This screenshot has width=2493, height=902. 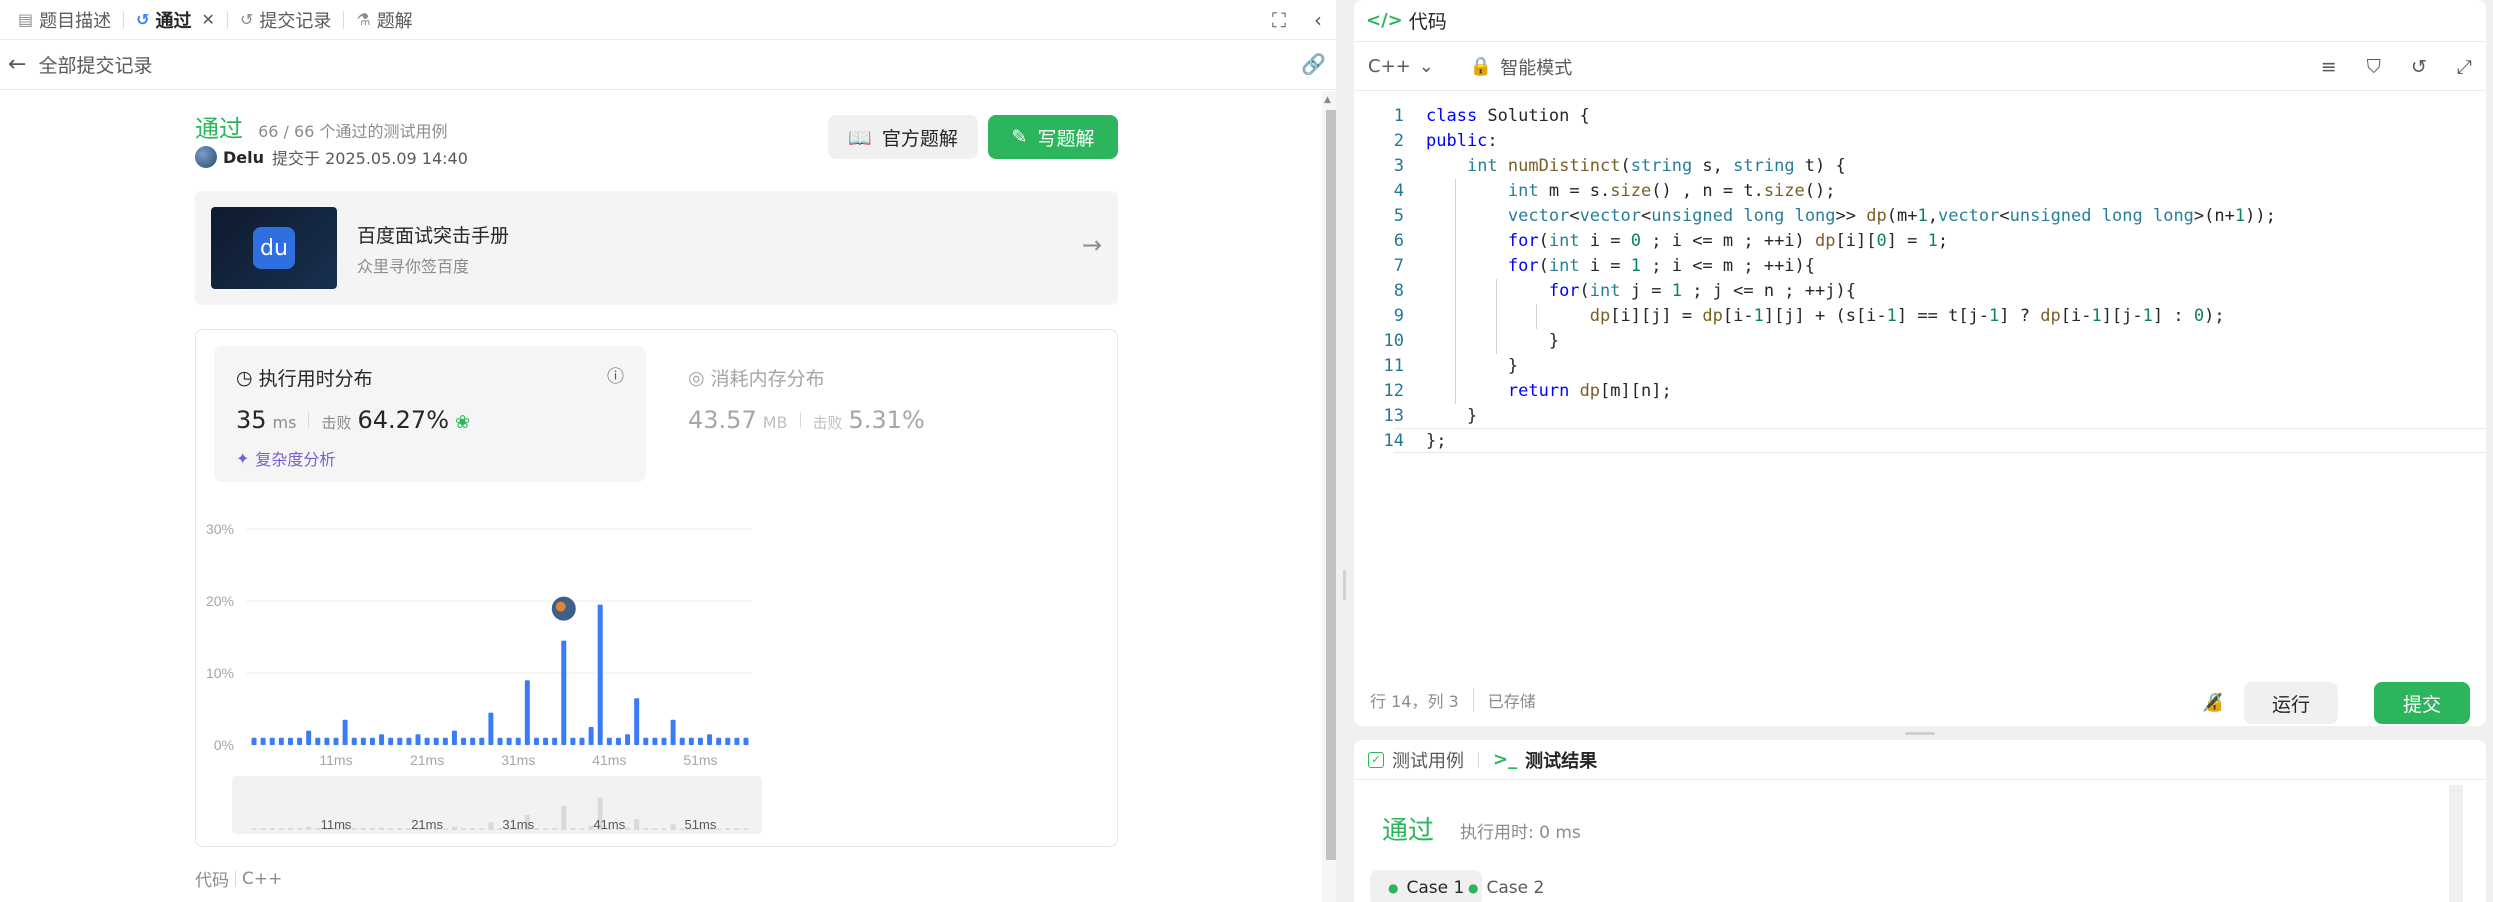 What do you see at coordinates (208, 19) in the screenshot?
I see `close-icon: ✕` at bounding box center [208, 19].